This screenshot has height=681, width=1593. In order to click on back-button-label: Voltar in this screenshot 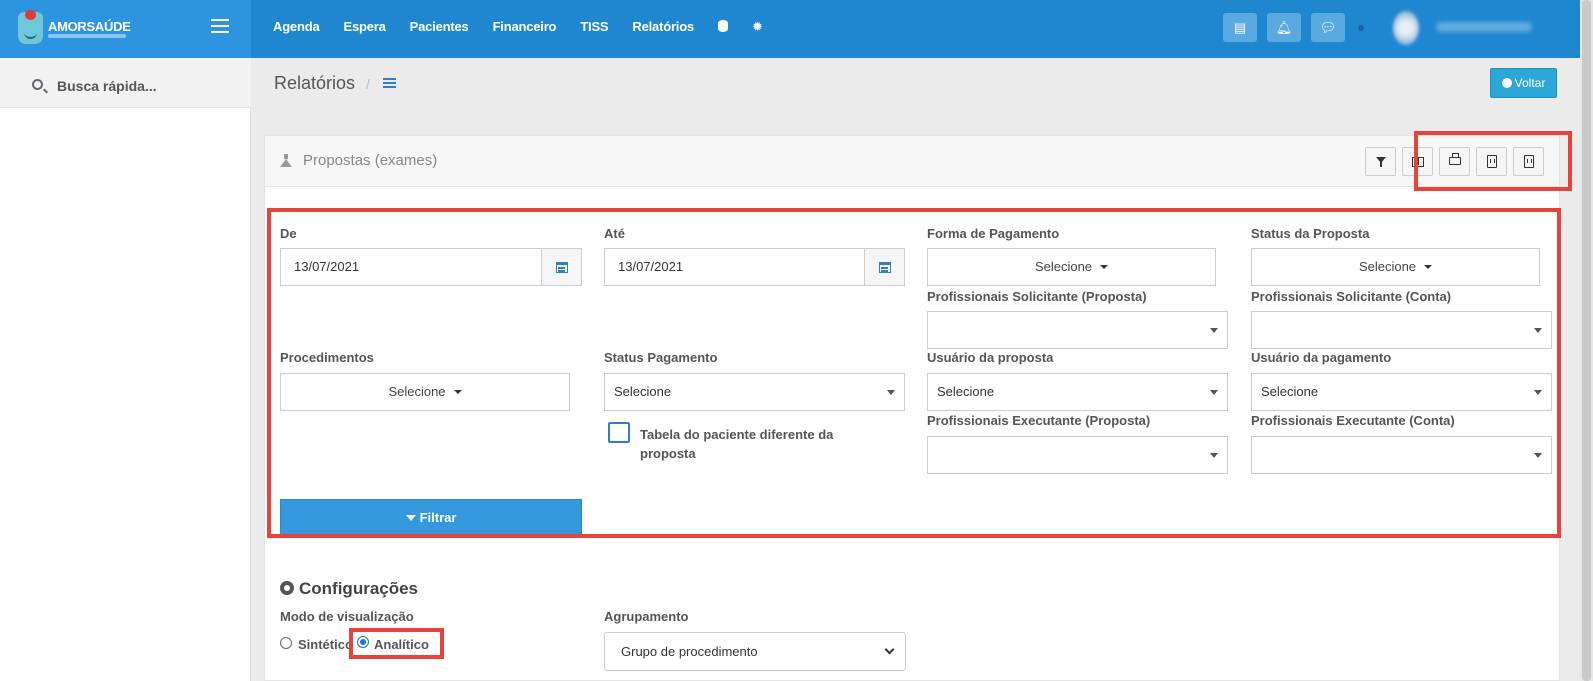, I will do `click(1530, 83)`.